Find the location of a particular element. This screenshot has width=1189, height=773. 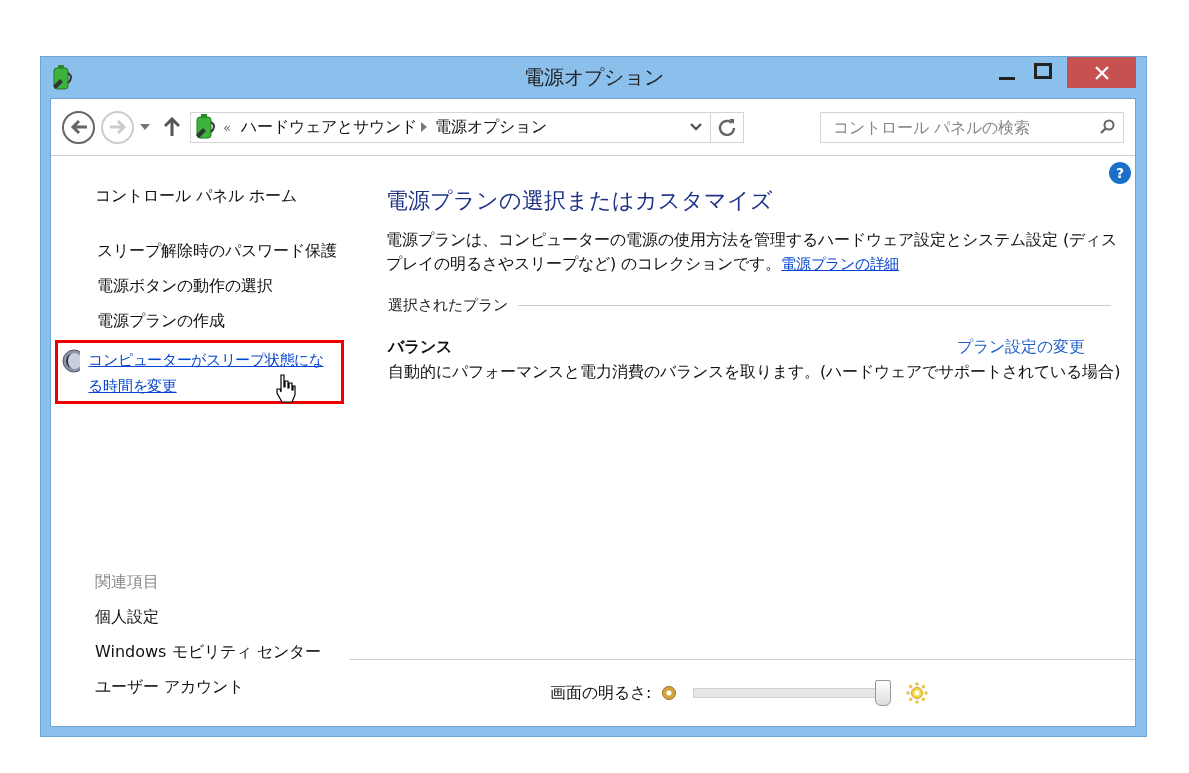

breadcrumb: 電源オプション is located at coordinates (490, 127).